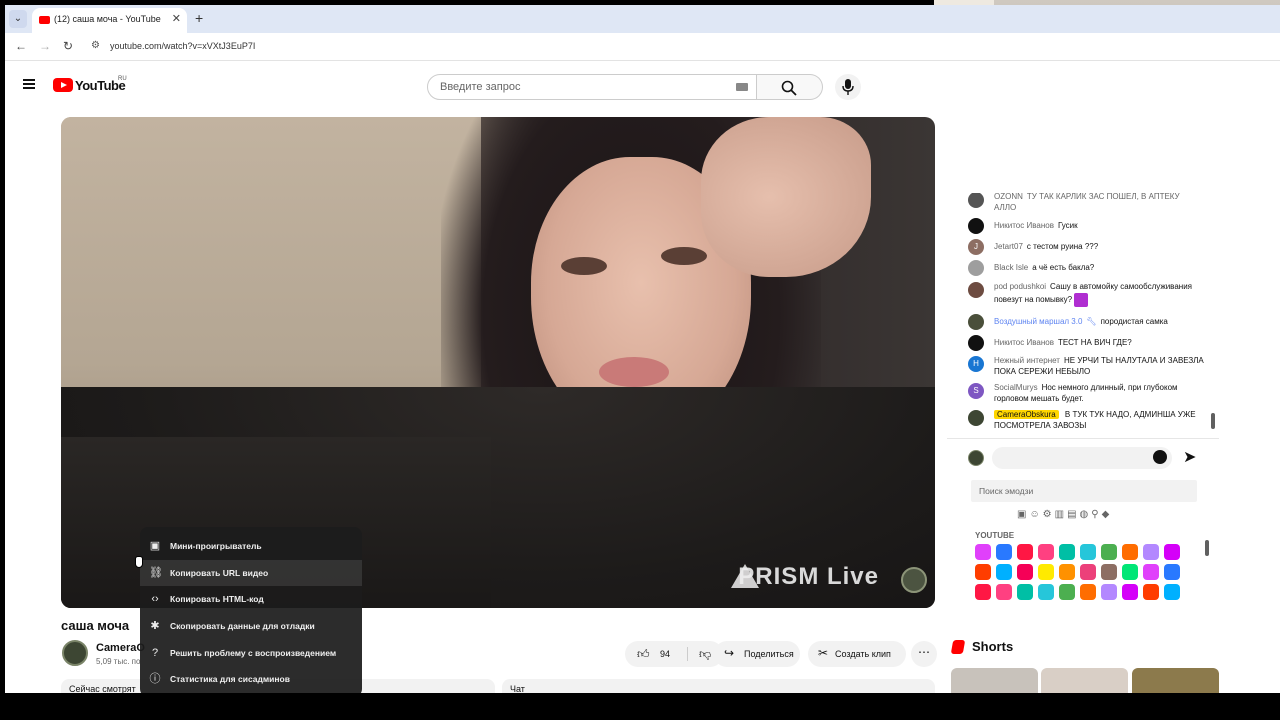 This screenshot has width=1280, height=720. What do you see at coordinates (790, 87) in the screenshot?
I see `search-button` at bounding box center [790, 87].